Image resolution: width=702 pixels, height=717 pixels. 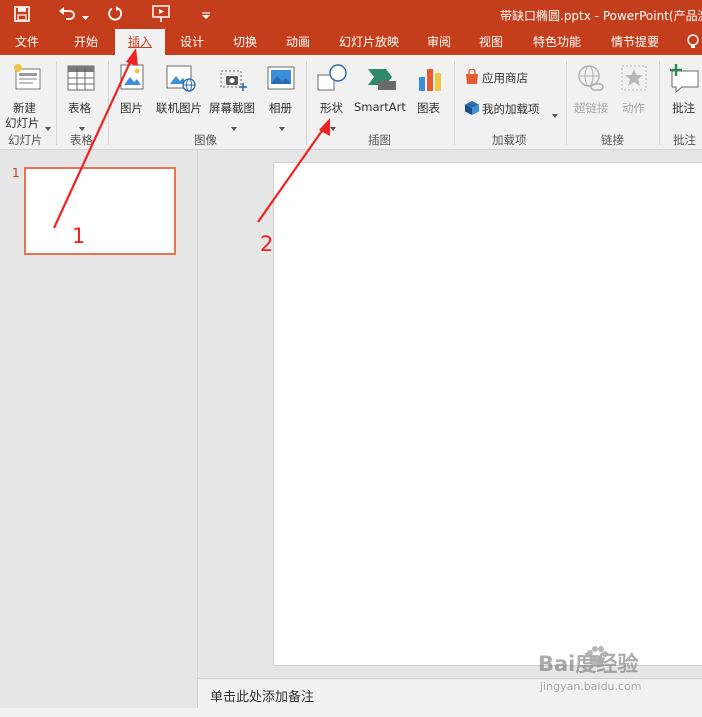 I want to click on photo-album-button: 相册, so click(x=282, y=95).